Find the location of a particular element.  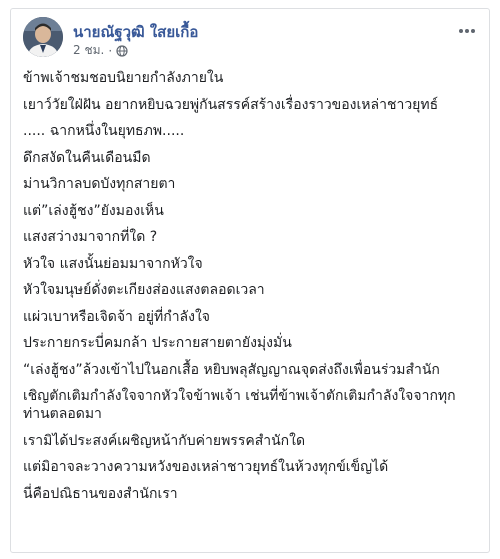

post-line: นี่คือปณิธานของสำนักเรา is located at coordinates (100, 493).